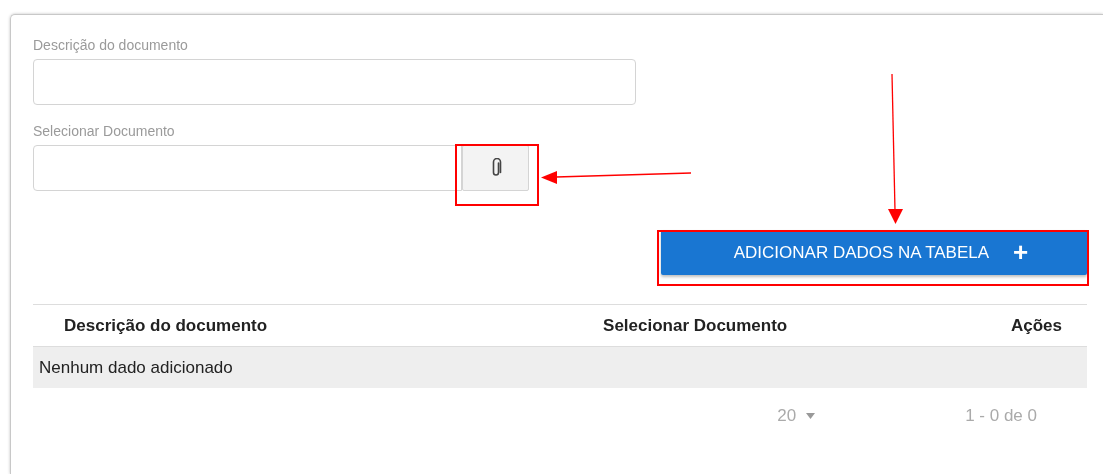  Describe the element at coordinates (111, 45) in the screenshot. I see `field-label: Descrição do documento` at that location.